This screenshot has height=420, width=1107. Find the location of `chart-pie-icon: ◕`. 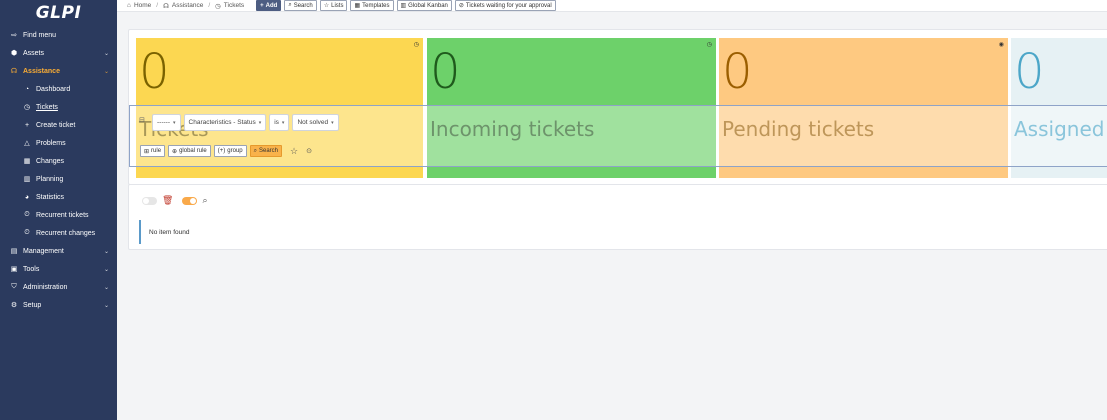

chart-pie-icon: ◕ is located at coordinates (27, 197).